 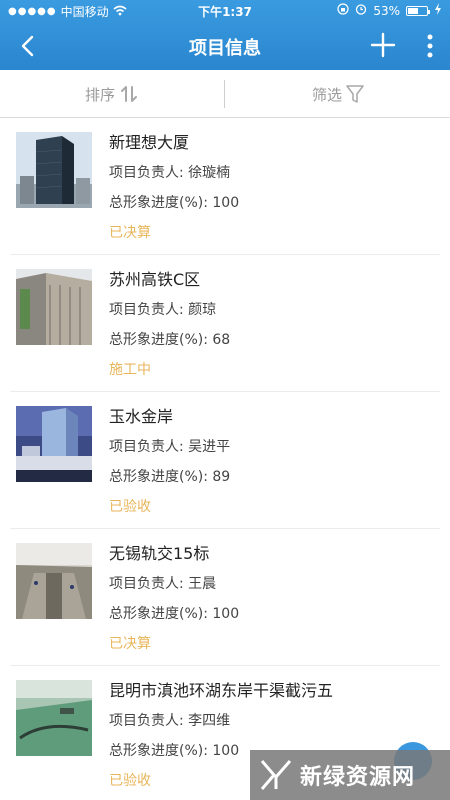 I want to click on filter-funnel-icon, so click(x=355, y=94).